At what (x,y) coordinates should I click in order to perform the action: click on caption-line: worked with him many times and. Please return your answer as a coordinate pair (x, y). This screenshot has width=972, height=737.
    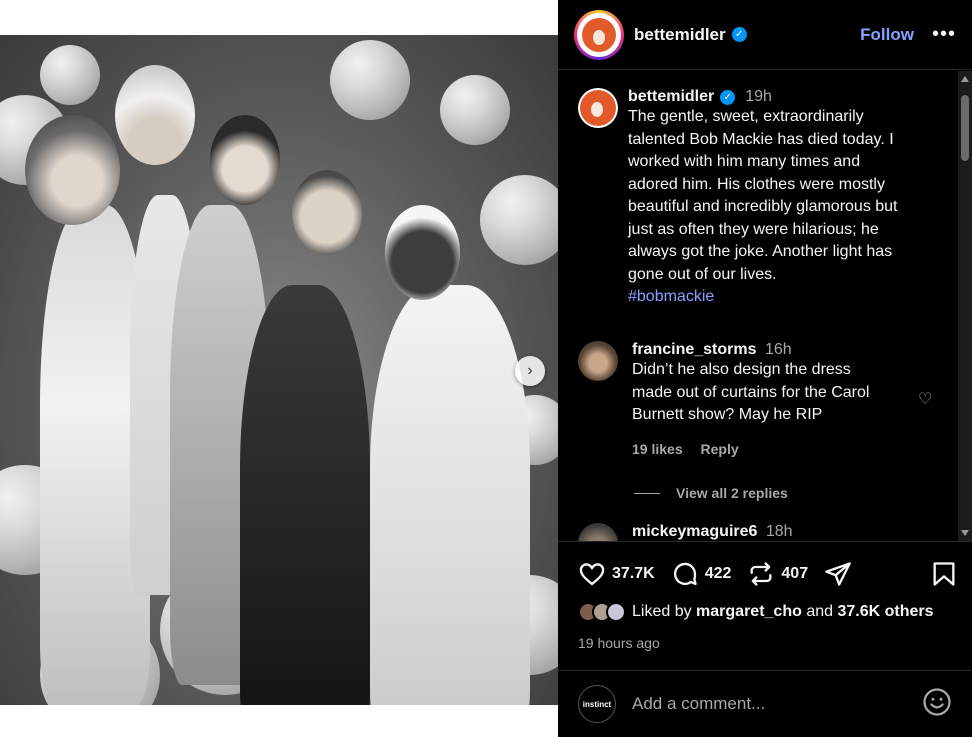
    Looking at the image, I should click on (744, 161).